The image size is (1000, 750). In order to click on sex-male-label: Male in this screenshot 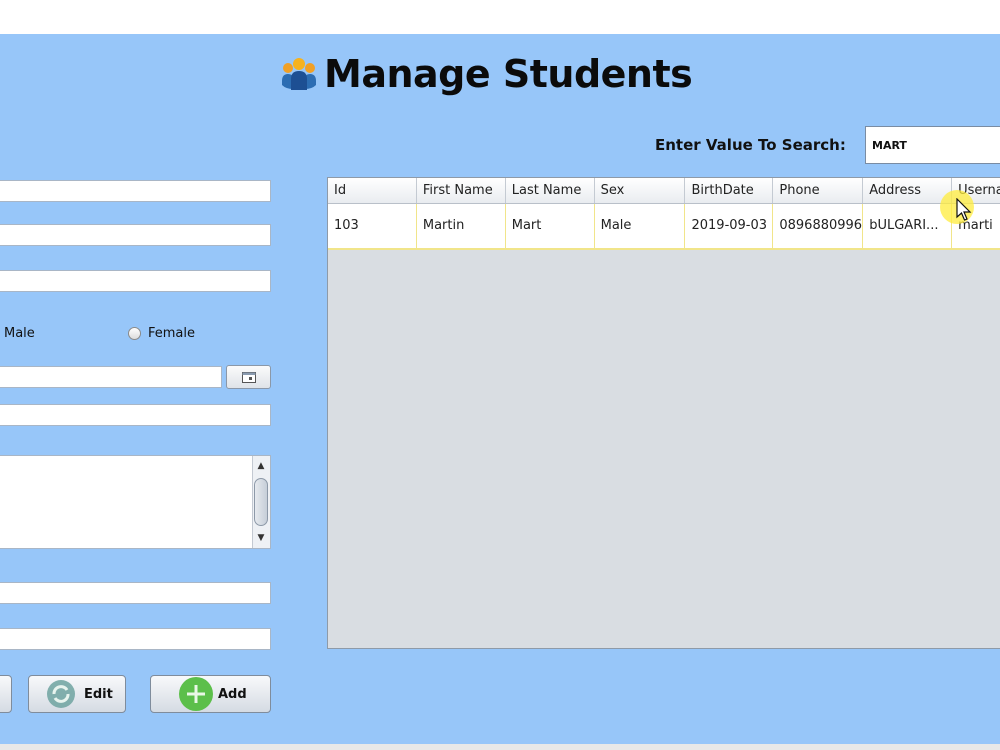, I will do `click(19, 333)`.